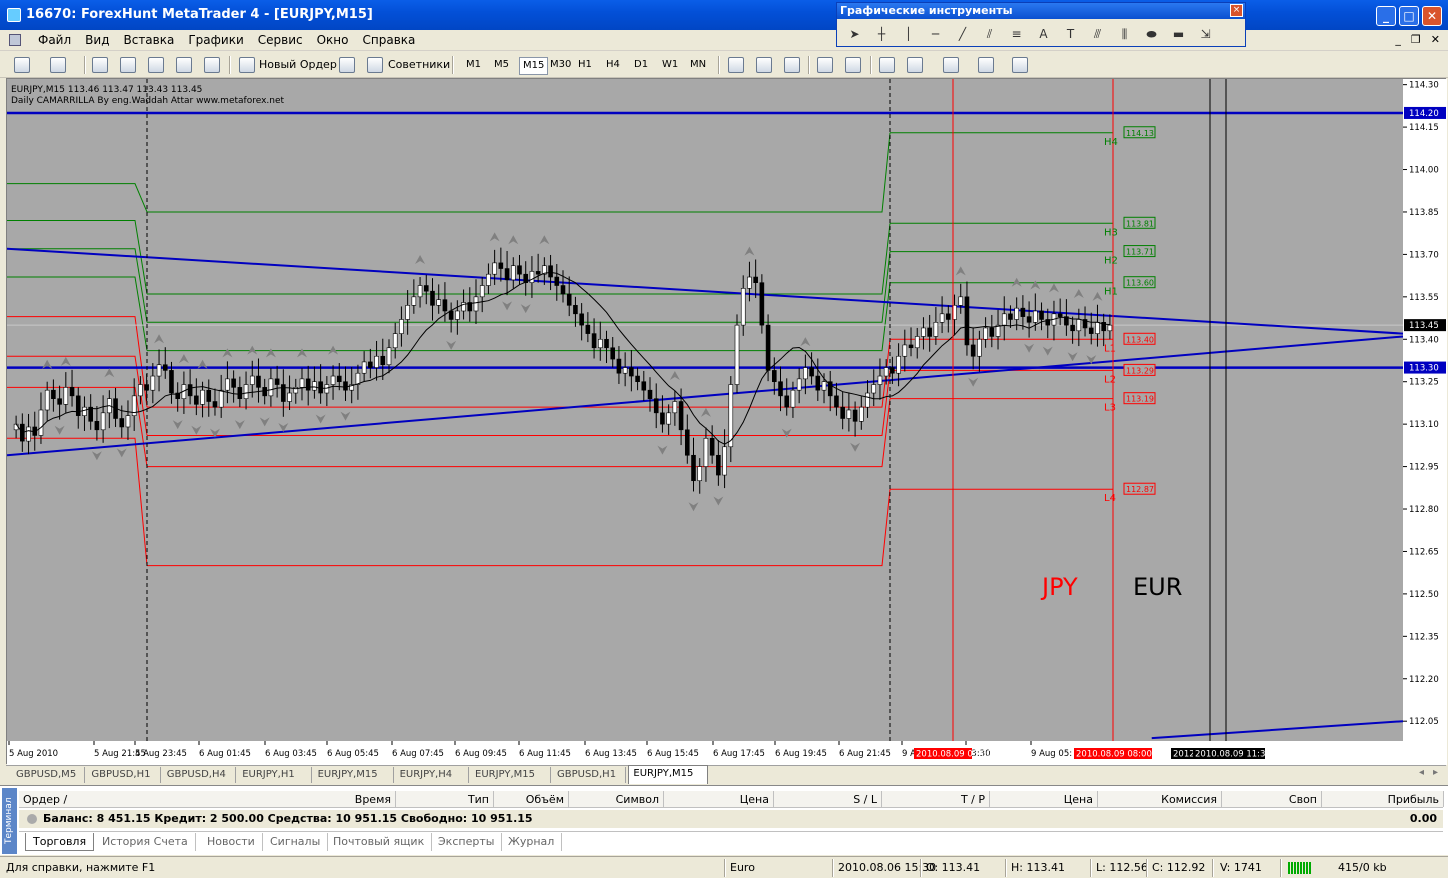 This screenshot has height=878, width=1448. What do you see at coordinates (641, 65) in the screenshot?
I see `timeframe-d1: D1` at bounding box center [641, 65].